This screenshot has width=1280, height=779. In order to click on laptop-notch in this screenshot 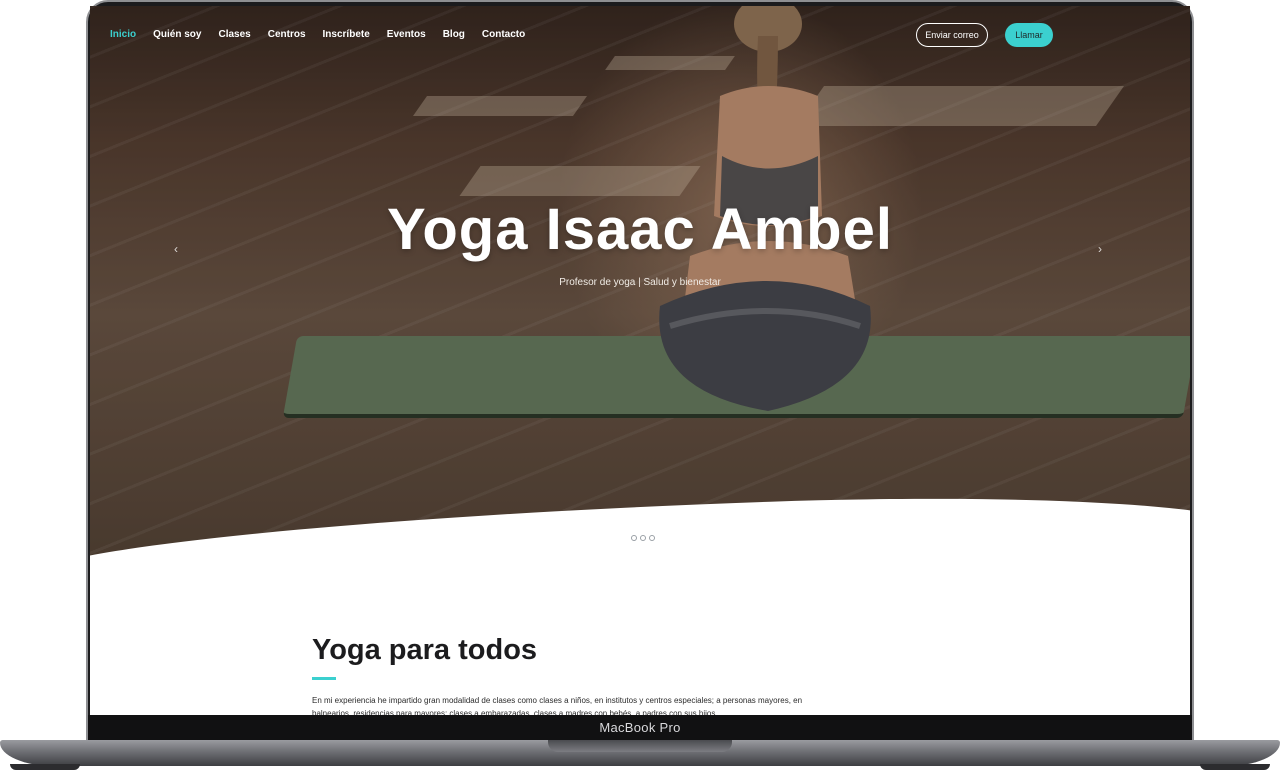, I will do `click(640, 746)`.